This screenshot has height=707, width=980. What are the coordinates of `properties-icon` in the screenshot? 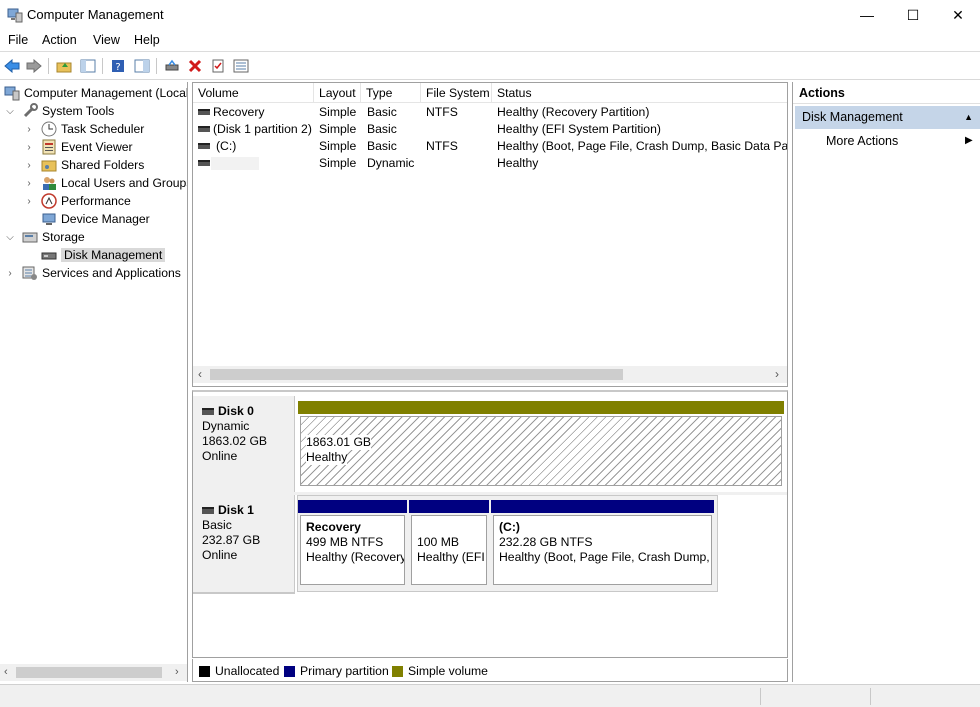 It's located at (218, 66).